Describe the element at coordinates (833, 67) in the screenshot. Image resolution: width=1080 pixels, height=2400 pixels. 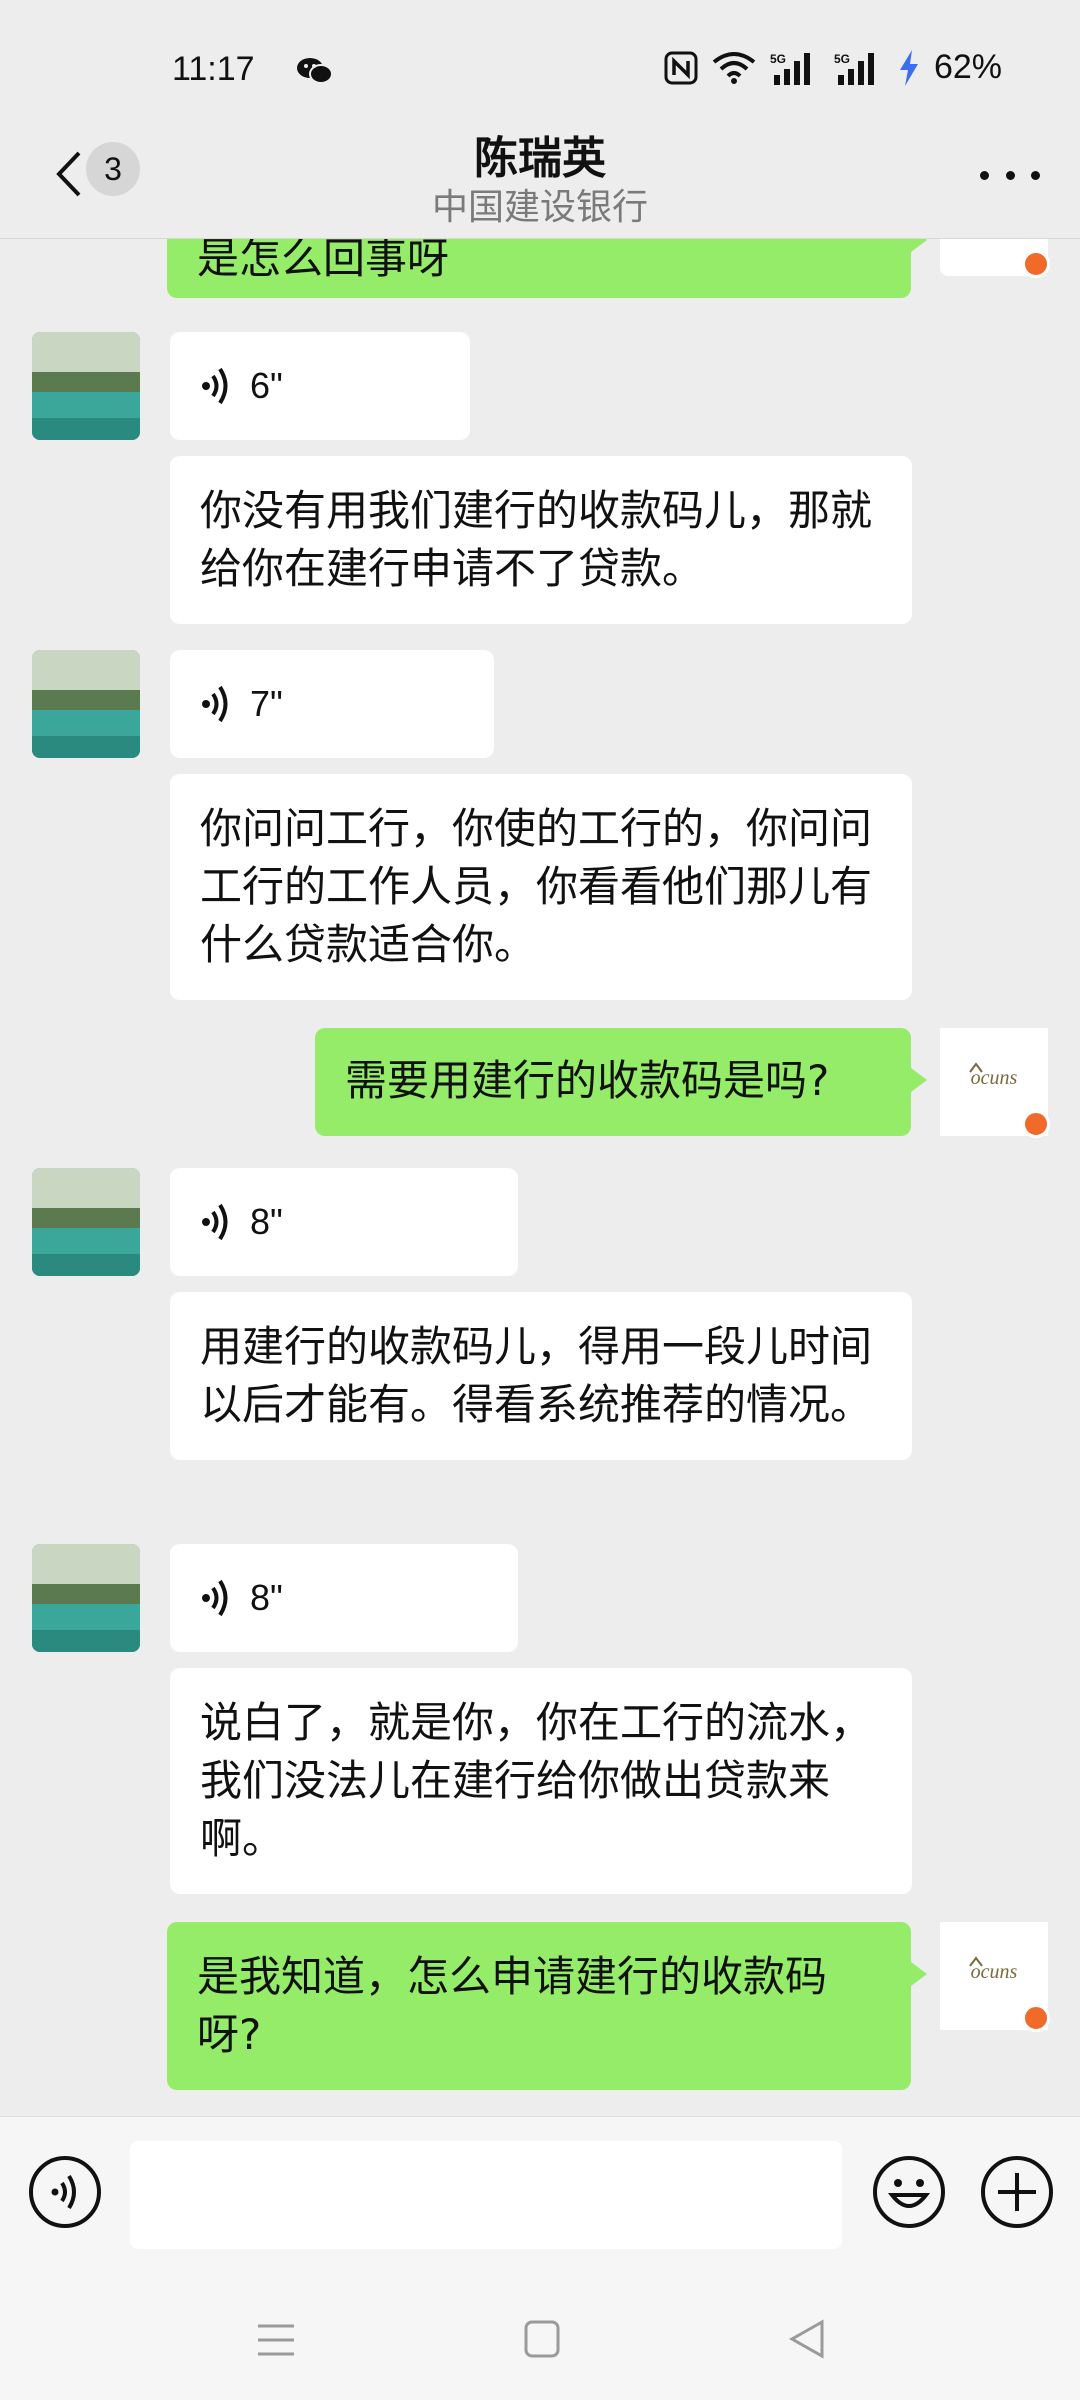
I see `status-icons: 5G 5G 62%` at that location.